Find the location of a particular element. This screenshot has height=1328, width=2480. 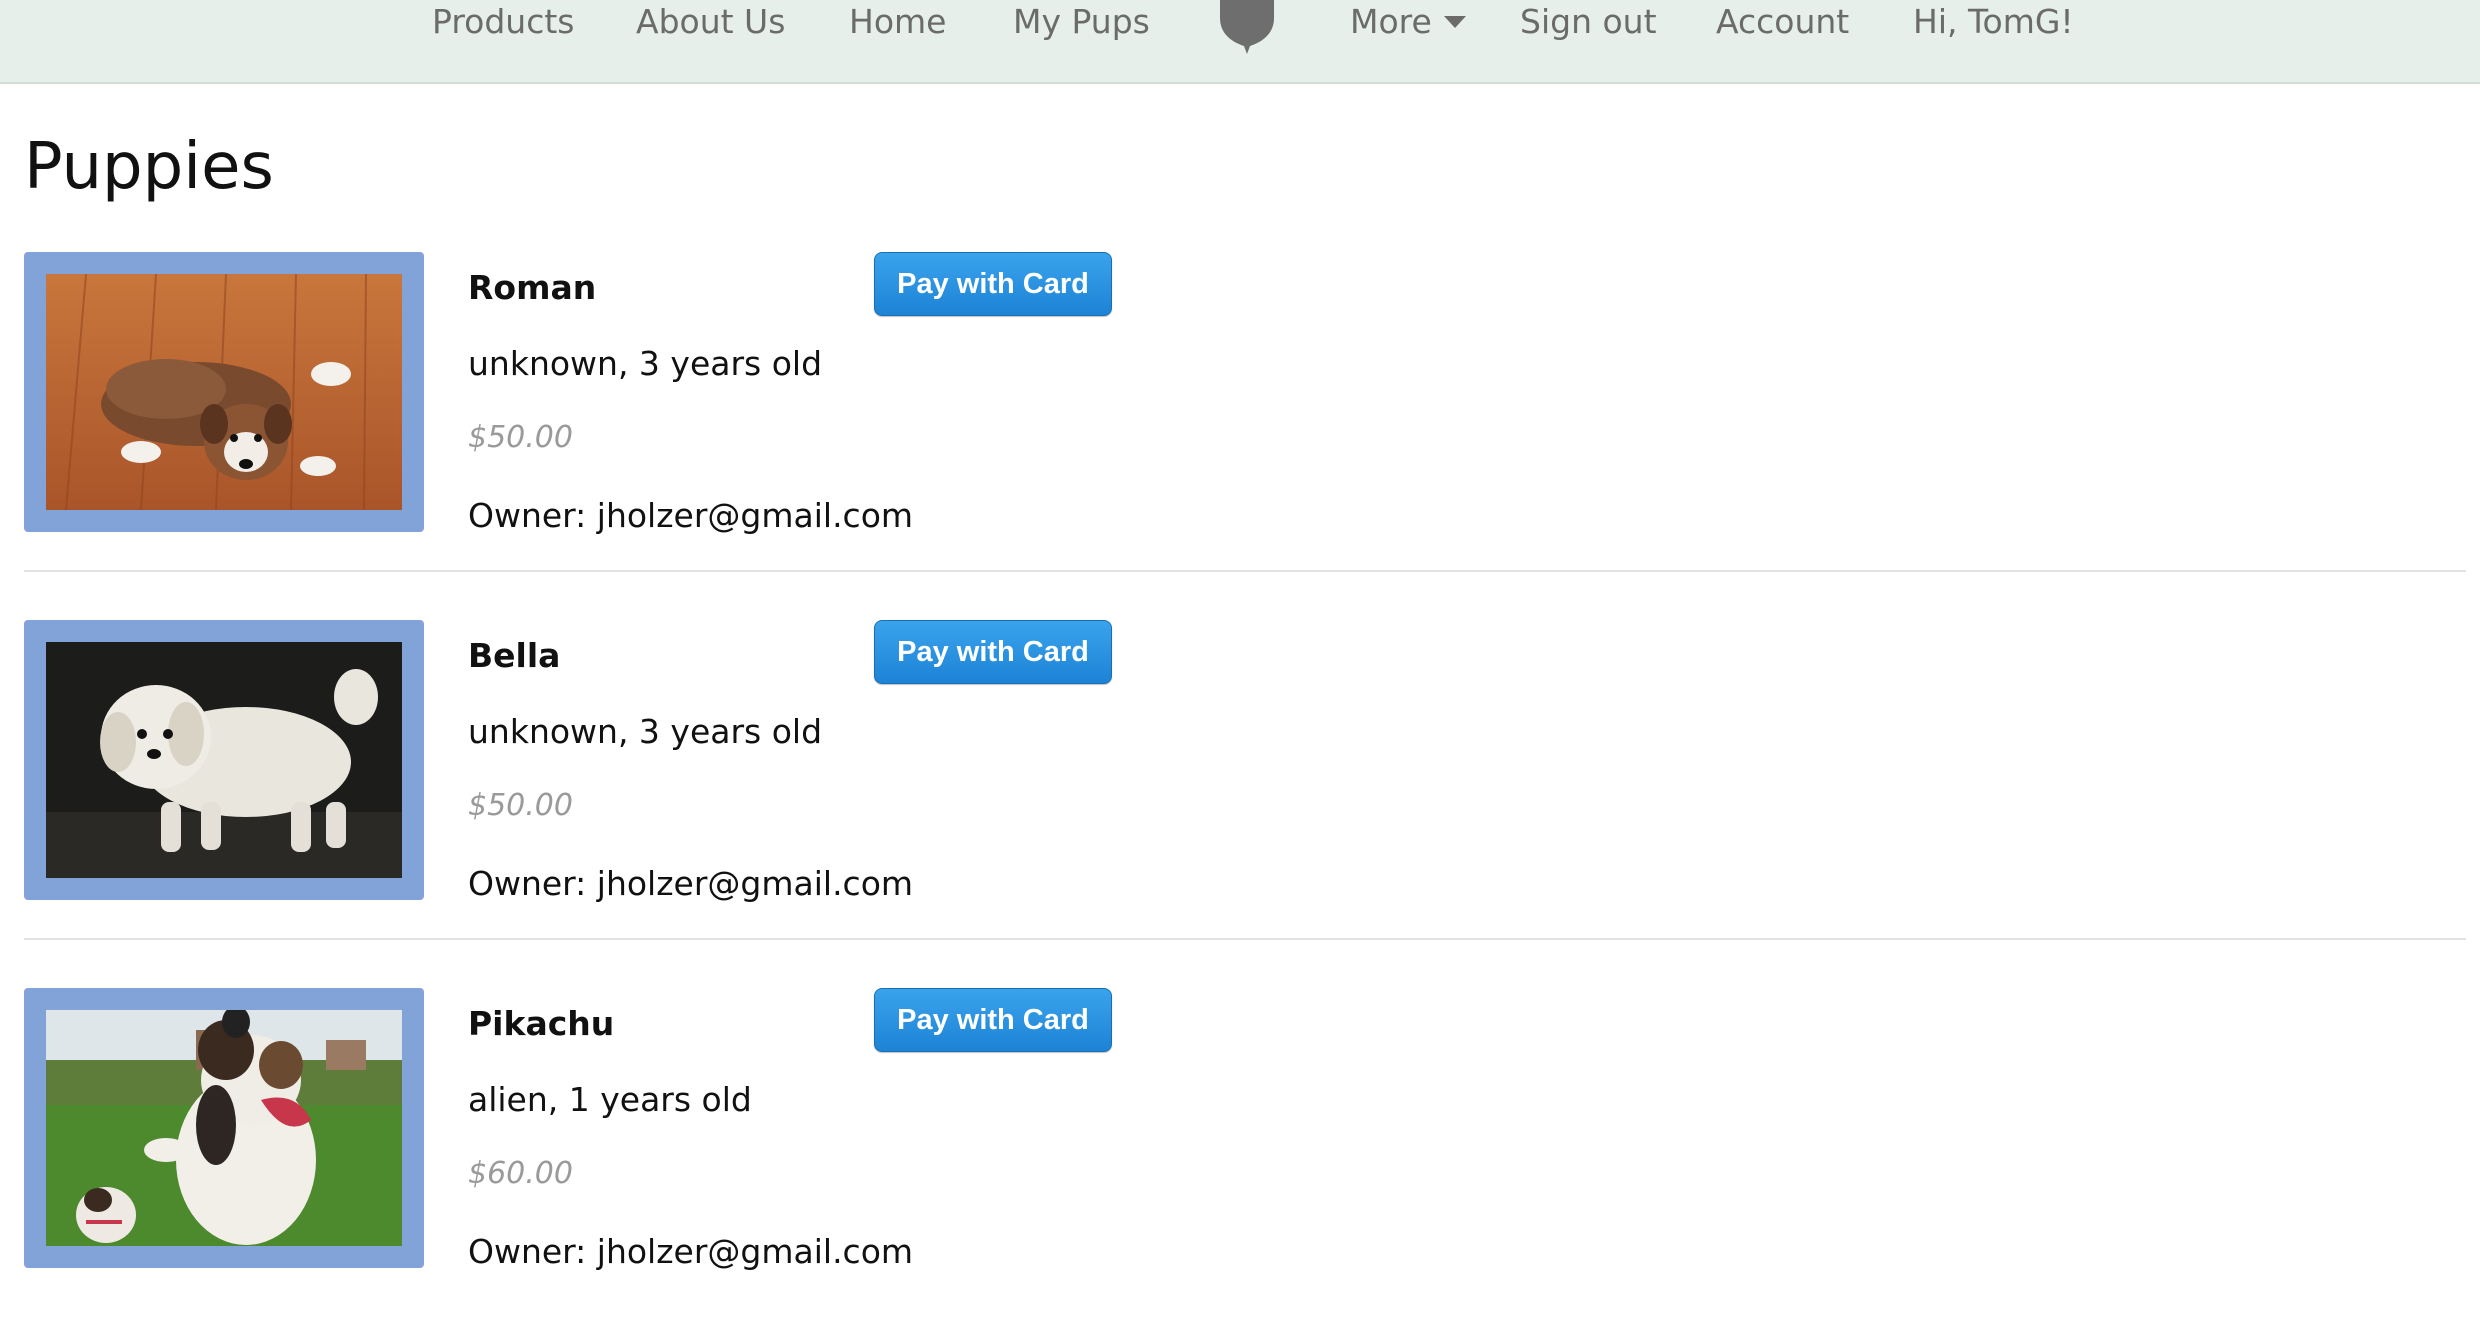

nav-about-us: About Us is located at coordinates (710, 22).